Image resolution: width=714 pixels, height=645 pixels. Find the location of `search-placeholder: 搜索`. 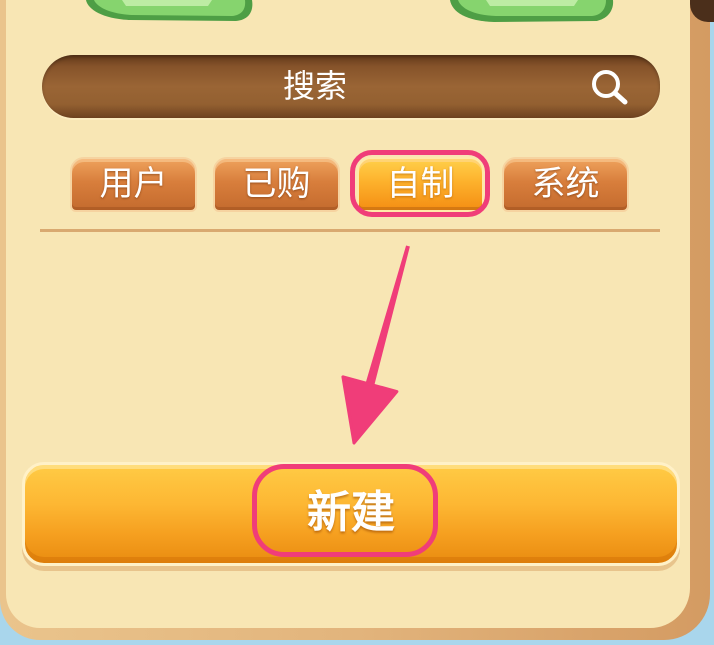

search-placeholder: 搜索 is located at coordinates (314, 86).